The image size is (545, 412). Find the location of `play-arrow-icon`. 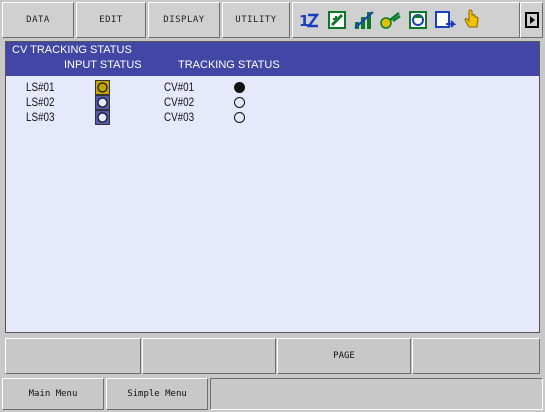

play-arrow-icon is located at coordinates (531, 20).